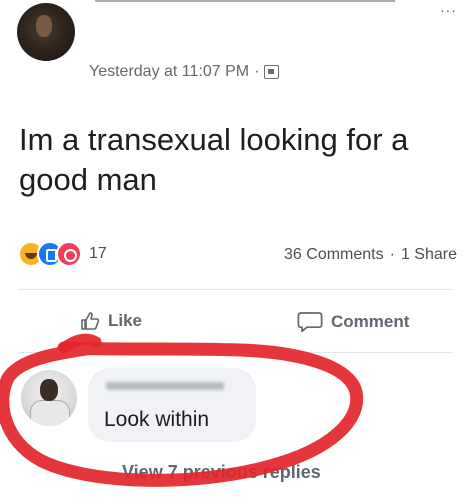 The height and width of the screenshot is (504, 471). I want to click on comment-bubble: Look within, so click(172, 405).